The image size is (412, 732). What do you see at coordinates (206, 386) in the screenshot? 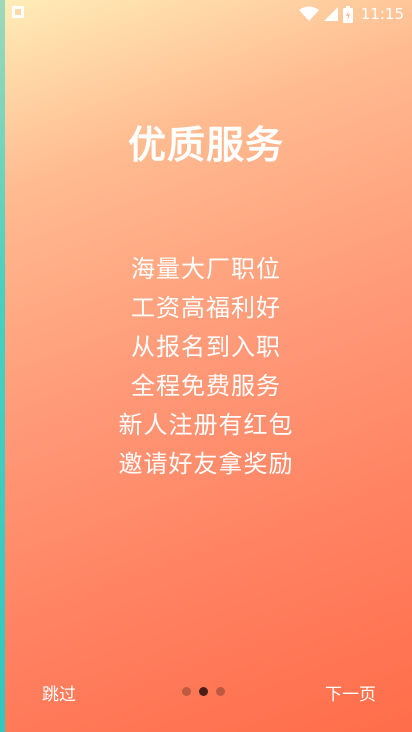
I see `feature-line: 全程免费服务` at bounding box center [206, 386].